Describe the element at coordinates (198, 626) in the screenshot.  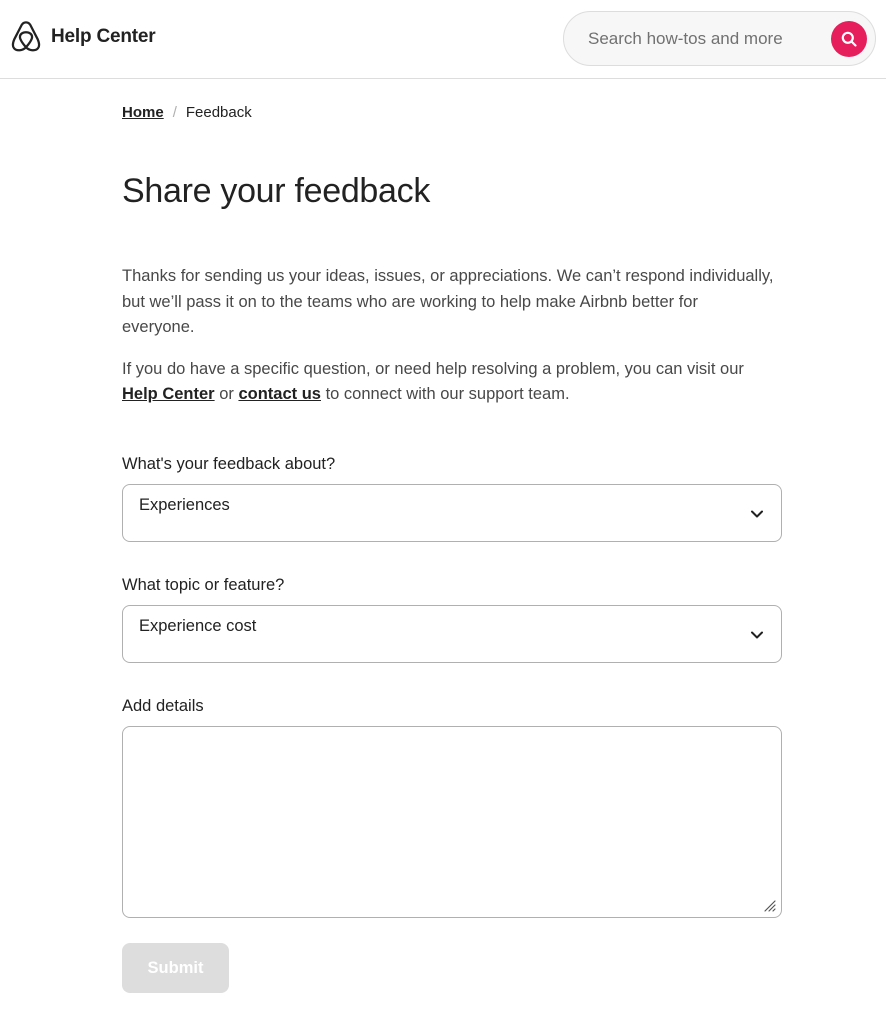
I see `topic-value: Experience cost` at that location.